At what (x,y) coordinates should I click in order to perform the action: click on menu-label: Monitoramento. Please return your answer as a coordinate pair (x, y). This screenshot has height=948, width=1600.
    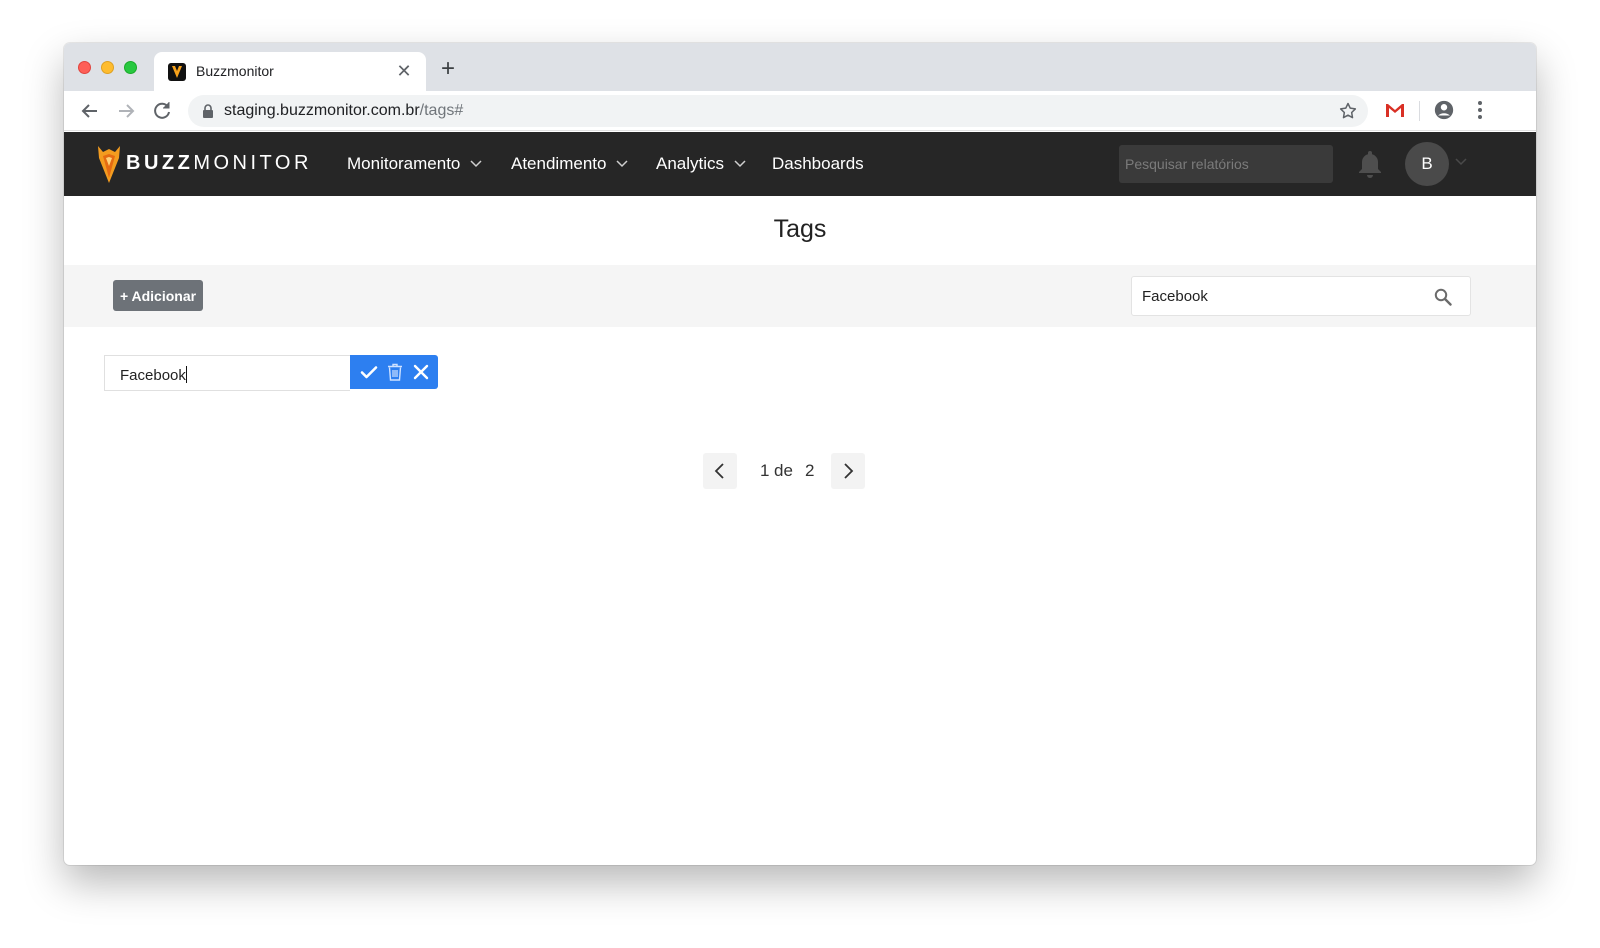
    Looking at the image, I should click on (404, 163).